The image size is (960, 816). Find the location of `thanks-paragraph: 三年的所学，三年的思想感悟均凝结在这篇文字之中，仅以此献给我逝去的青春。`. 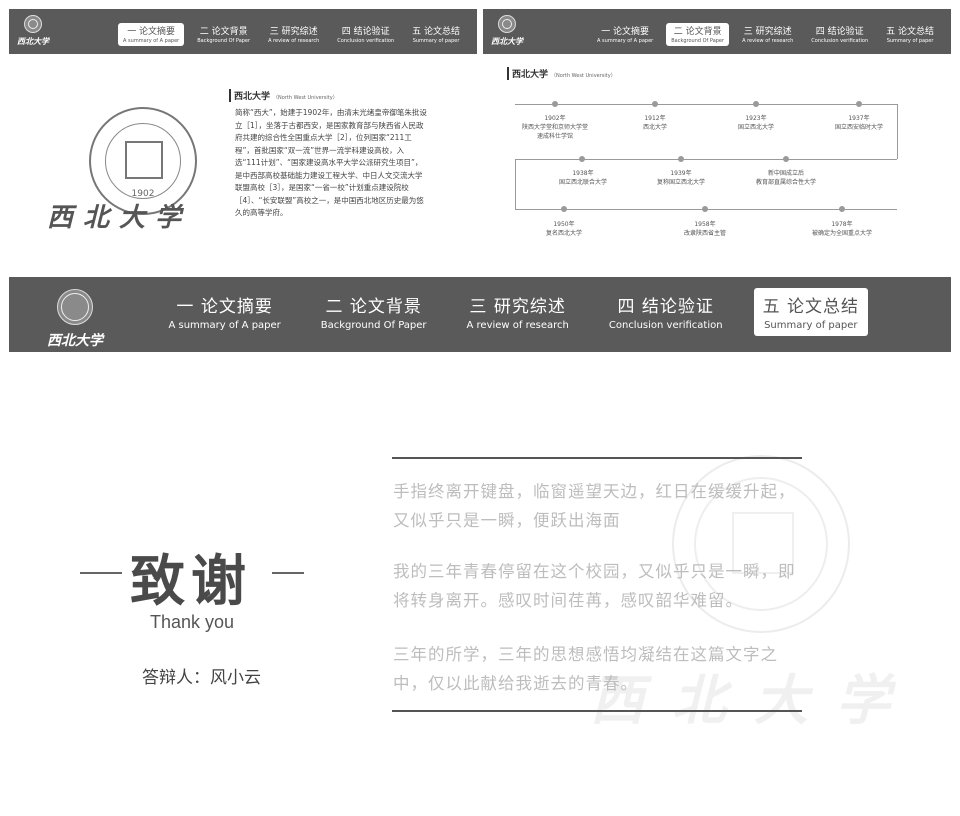

thanks-paragraph: 三年的所学，三年的思想感悟均凝结在这篇文字之中，仅以此献给我逝去的青春。 is located at coordinates (585, 669).